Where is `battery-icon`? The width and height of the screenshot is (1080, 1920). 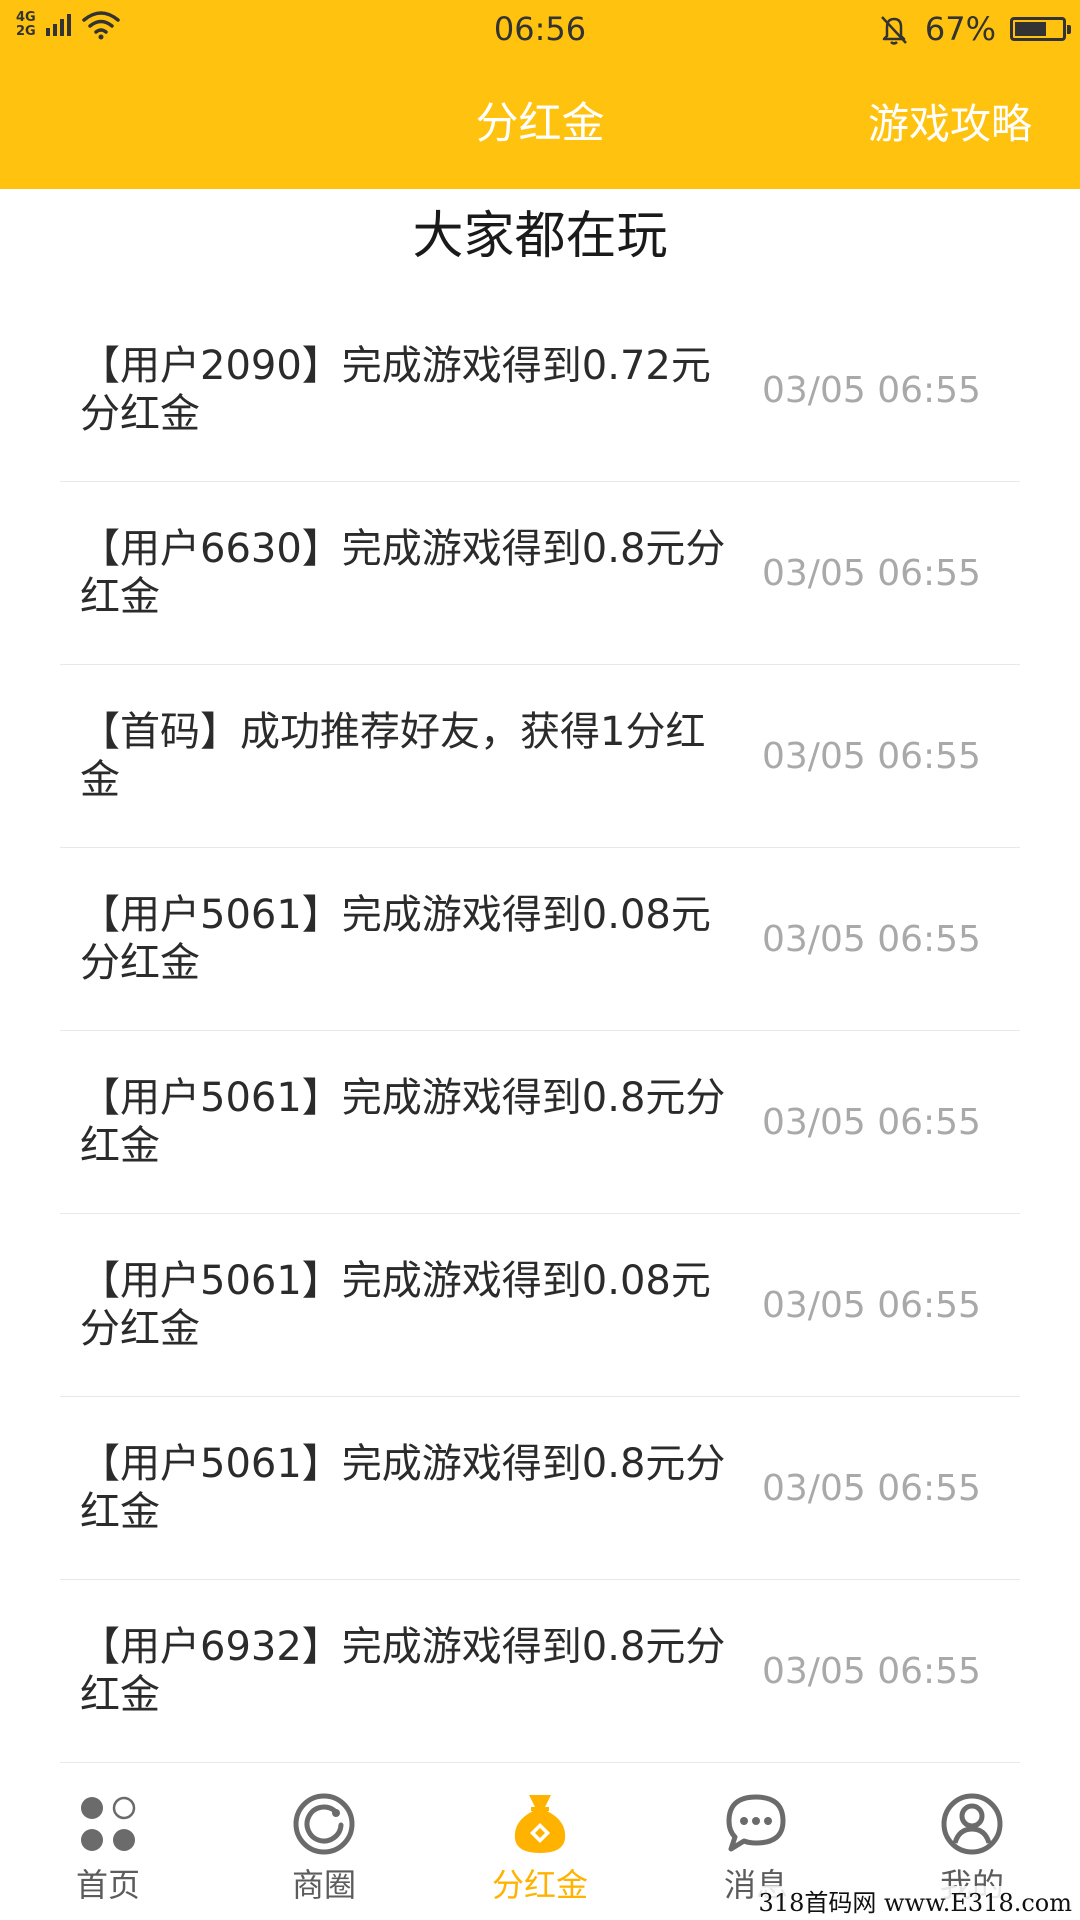 battery-icon is located at coordinates (1040, 29).